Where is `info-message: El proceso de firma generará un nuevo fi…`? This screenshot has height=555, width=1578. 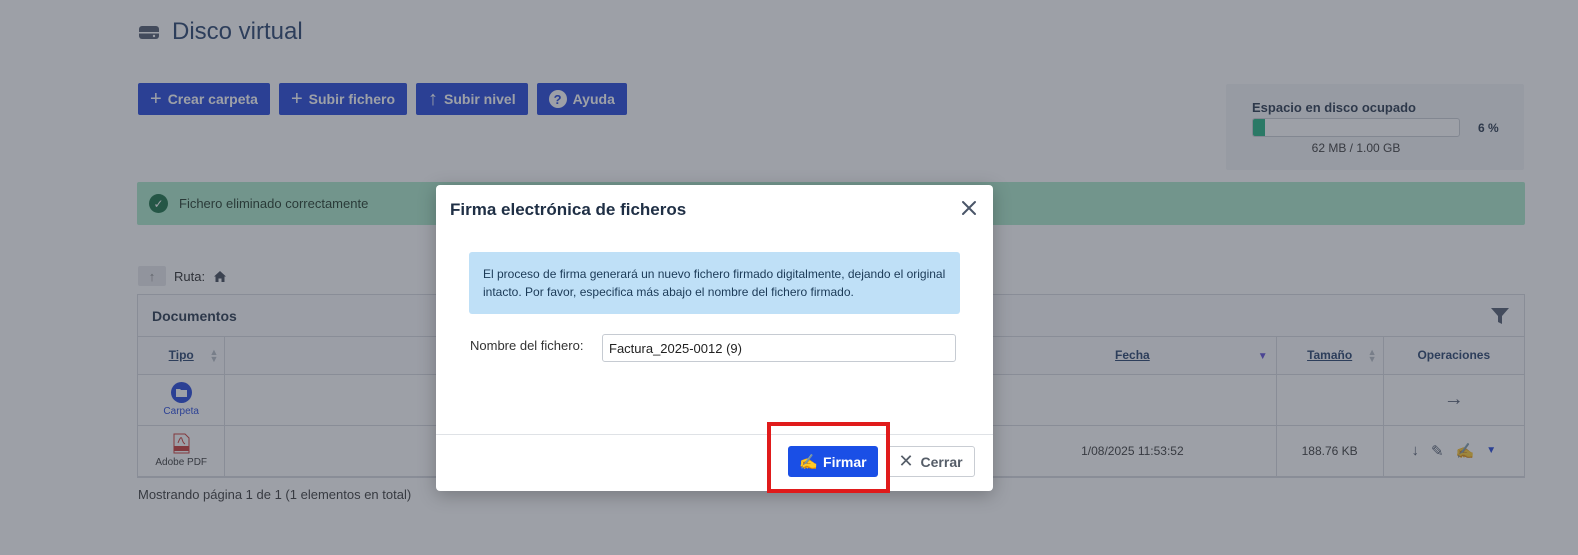
info-message: El proceso de firma generará un nuevo fi… is located at coordinates (714, 283).